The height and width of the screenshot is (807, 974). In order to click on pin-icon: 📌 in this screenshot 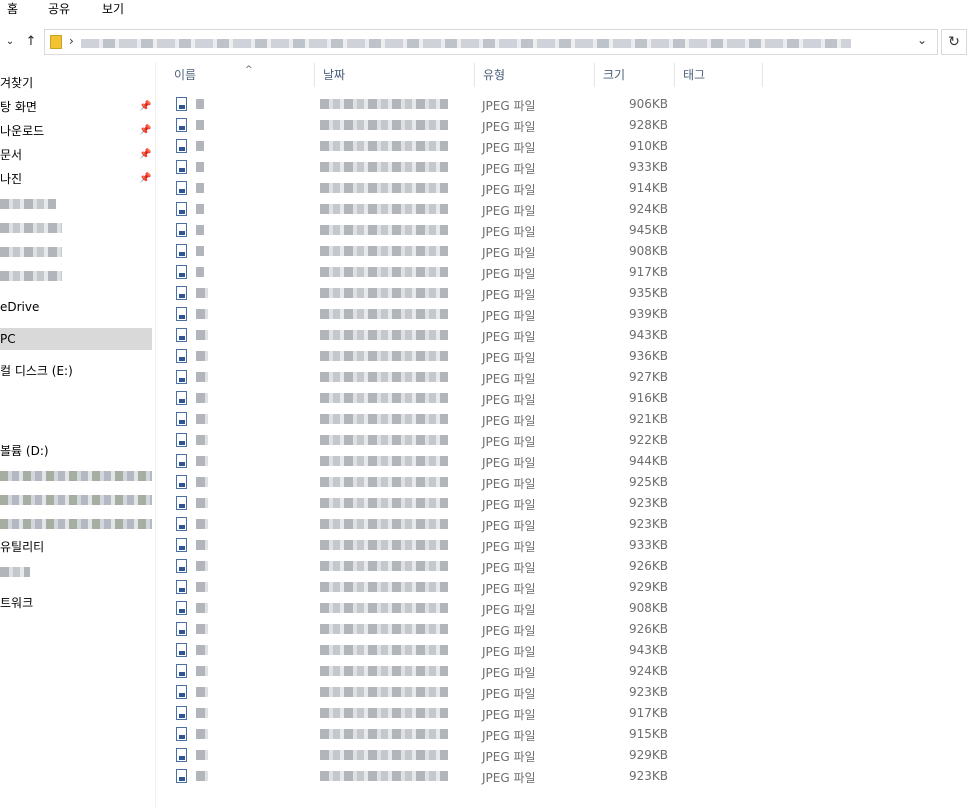, I will do `click(145, 154)`.